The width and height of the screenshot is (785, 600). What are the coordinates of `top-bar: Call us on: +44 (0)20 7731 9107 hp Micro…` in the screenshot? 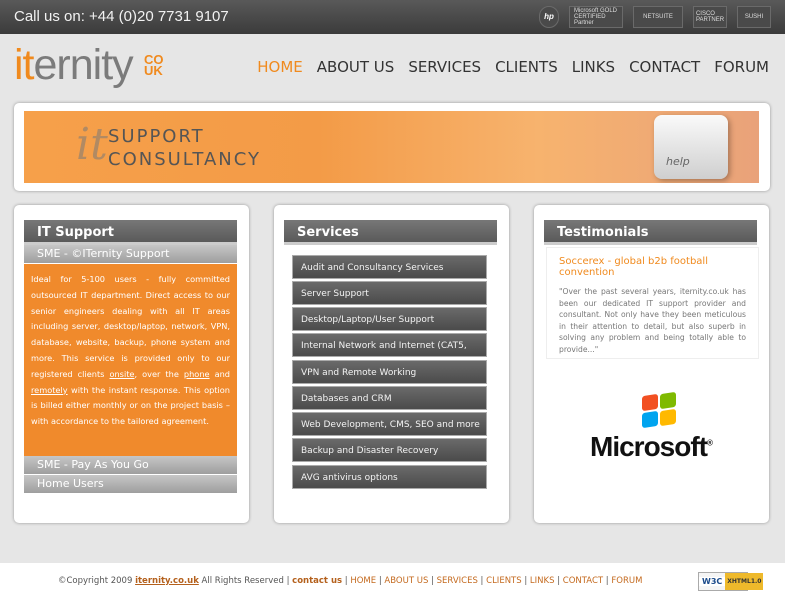 It's located at (392, 17).